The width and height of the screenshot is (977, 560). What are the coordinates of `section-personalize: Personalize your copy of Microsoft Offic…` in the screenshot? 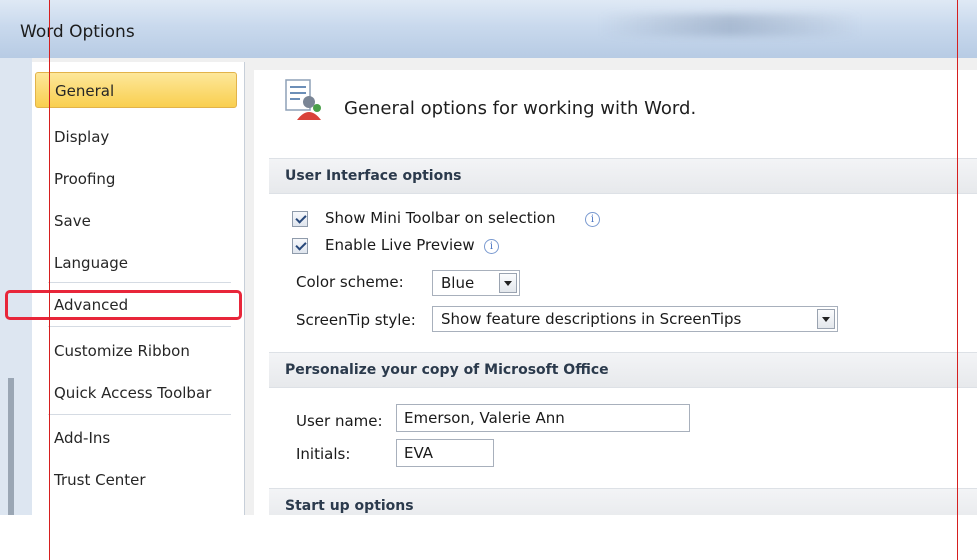 It's located at (623, 370).